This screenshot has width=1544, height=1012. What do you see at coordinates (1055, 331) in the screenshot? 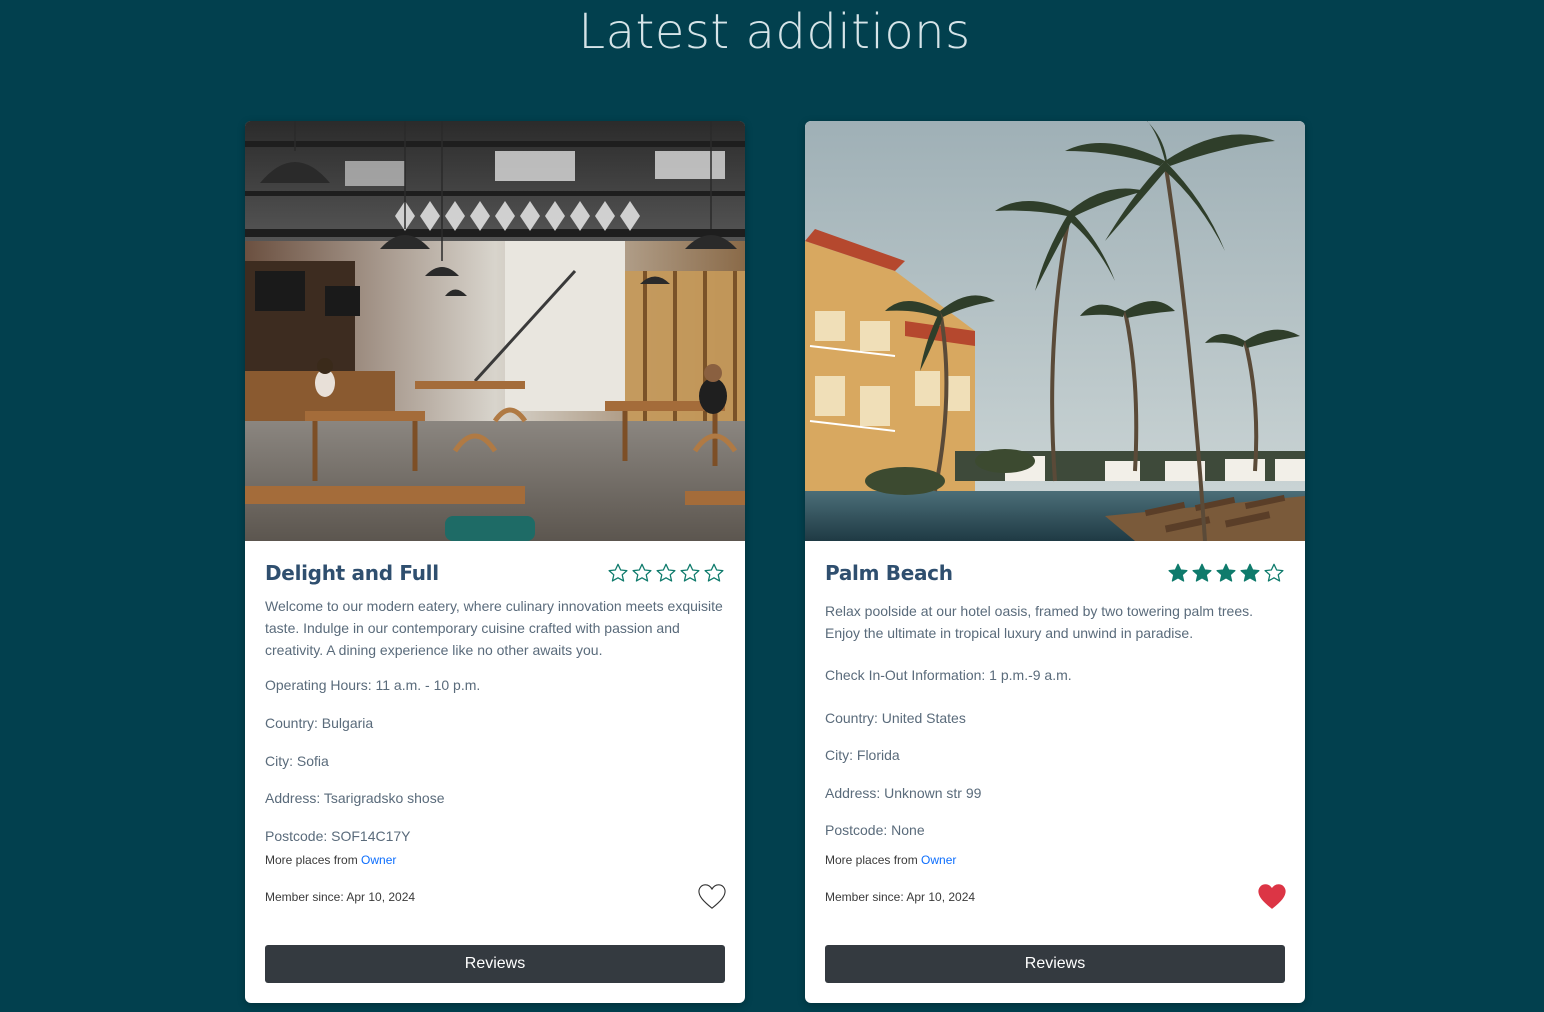
I see `hotel-pool-image` at bounding box center [1055, 331].